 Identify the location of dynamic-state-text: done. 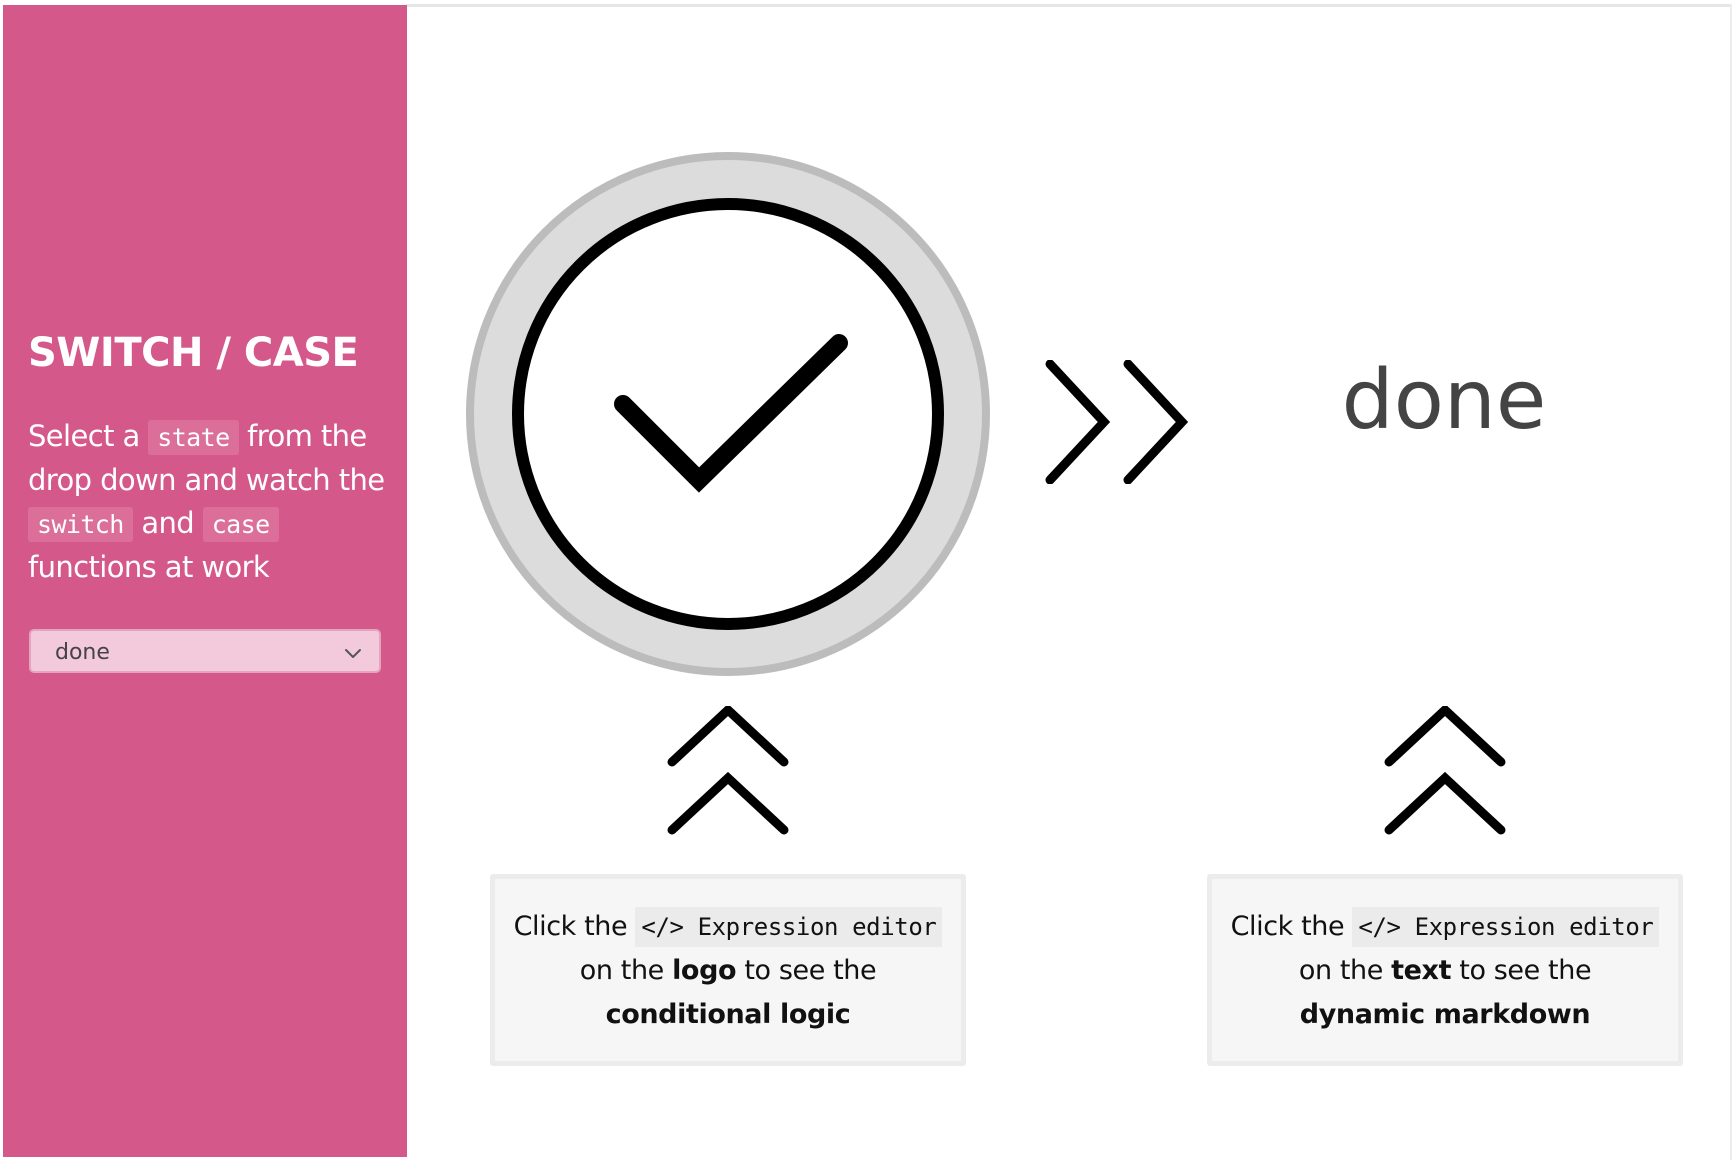
(1444, 401).